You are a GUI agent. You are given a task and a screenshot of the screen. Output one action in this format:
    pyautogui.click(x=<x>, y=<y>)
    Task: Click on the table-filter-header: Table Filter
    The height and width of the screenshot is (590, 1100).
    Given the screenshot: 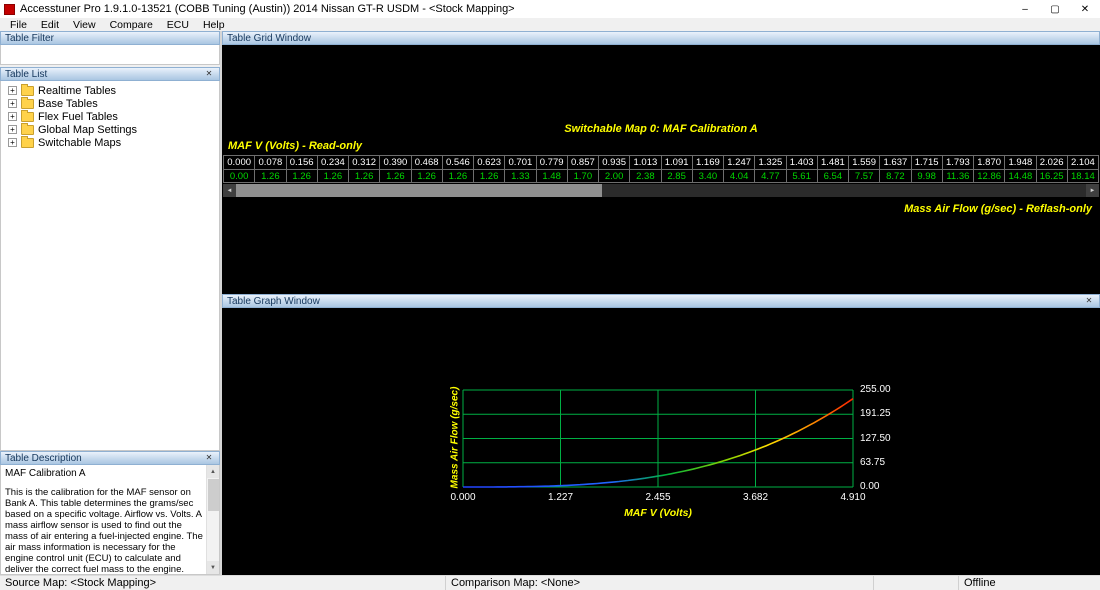 What is the action you would take?
    pyautogui.click(x=110, y=38)
    